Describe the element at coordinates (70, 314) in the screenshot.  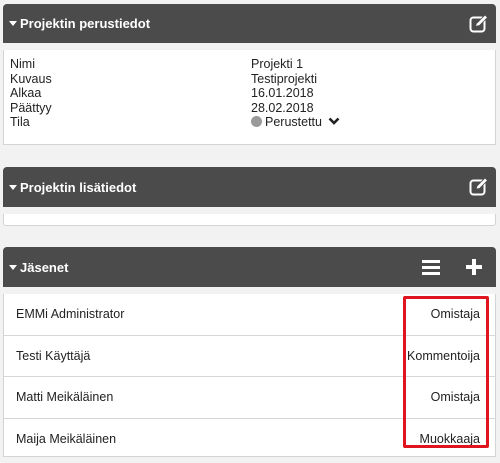
I see `member-name: EMMi Administrator` at that location.